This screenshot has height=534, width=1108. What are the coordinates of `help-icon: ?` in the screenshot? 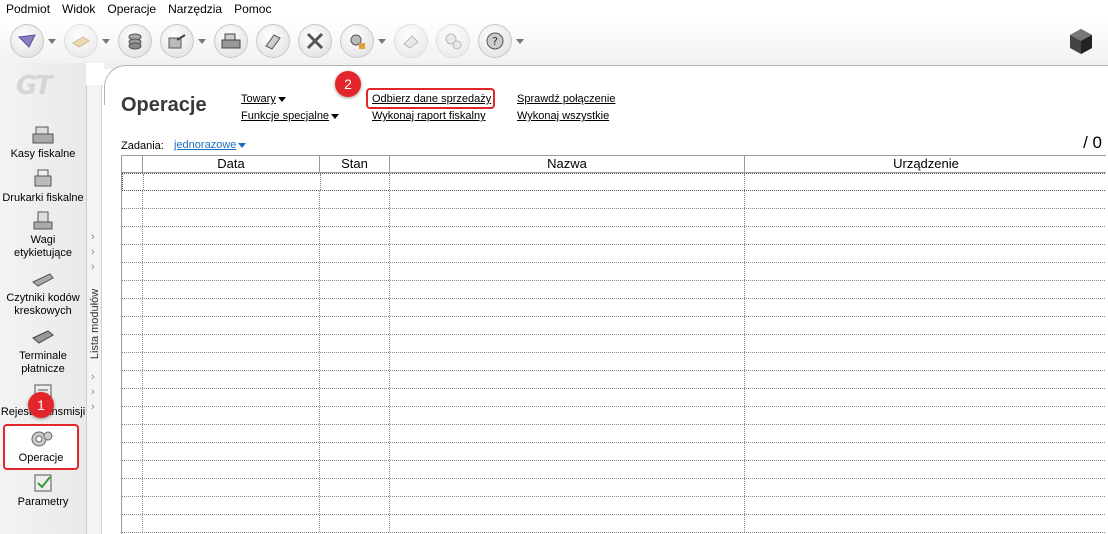 It's located at (495, 41).